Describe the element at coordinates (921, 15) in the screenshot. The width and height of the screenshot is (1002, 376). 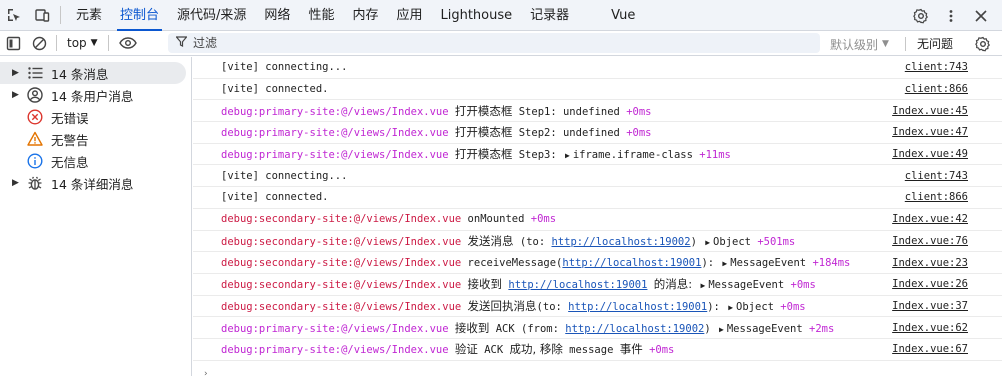
I see `gear-icon` at that location.